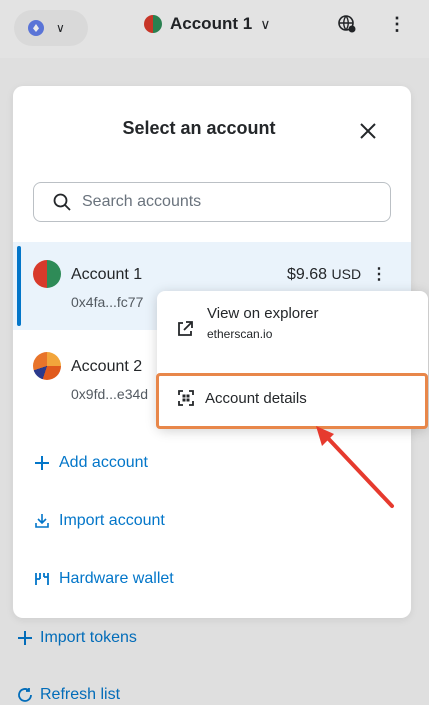  I want to click on external-link-icon, so click(185, 328).